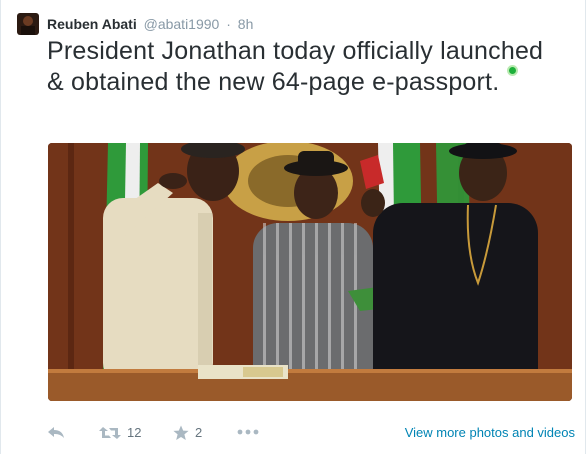  I want to click on more-dots-icon, so click(248, 432).